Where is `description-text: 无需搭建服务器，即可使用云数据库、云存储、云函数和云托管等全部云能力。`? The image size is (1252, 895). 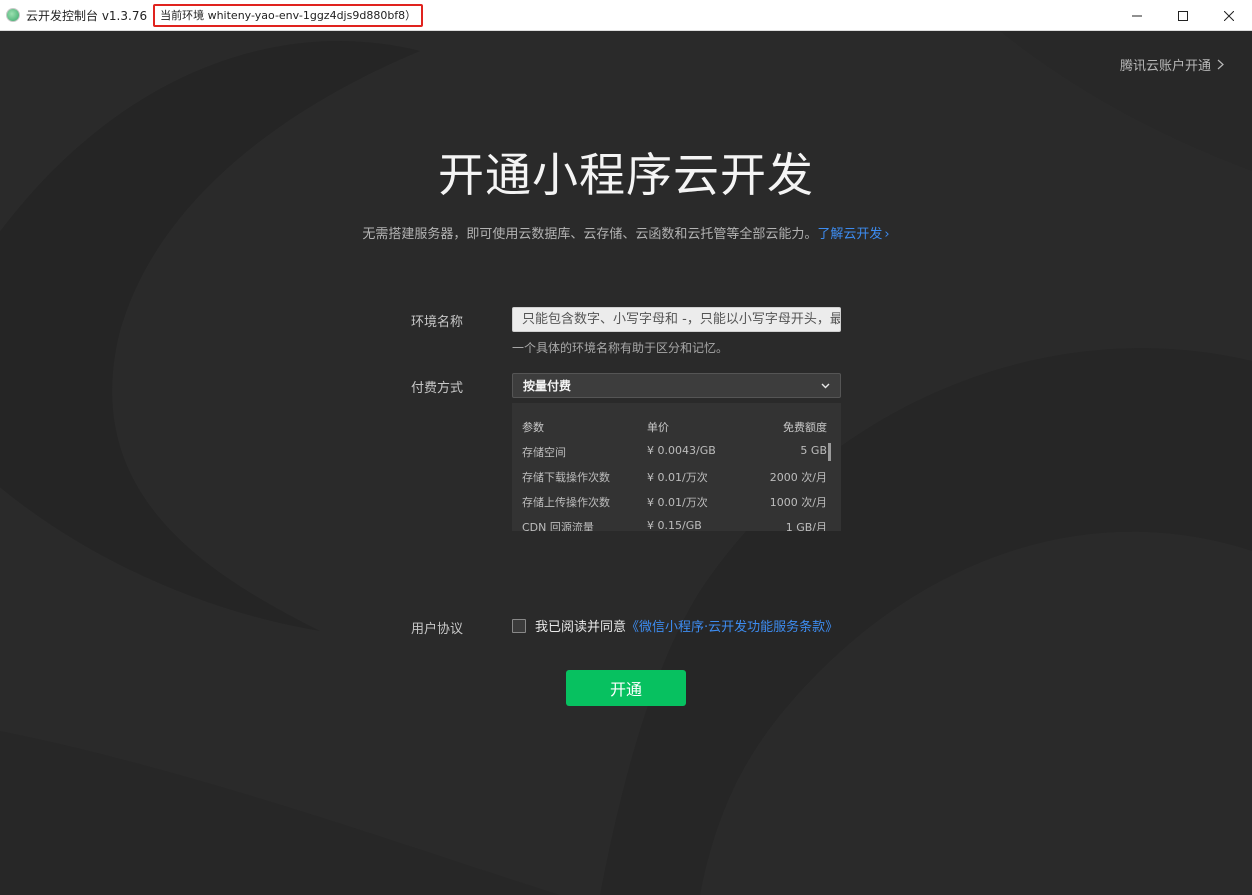 description-text: 无需搭建服务器，即可使用云数据库、云存储、云函数和云托管等全部云能力。 is located at coordinates (590, 234).